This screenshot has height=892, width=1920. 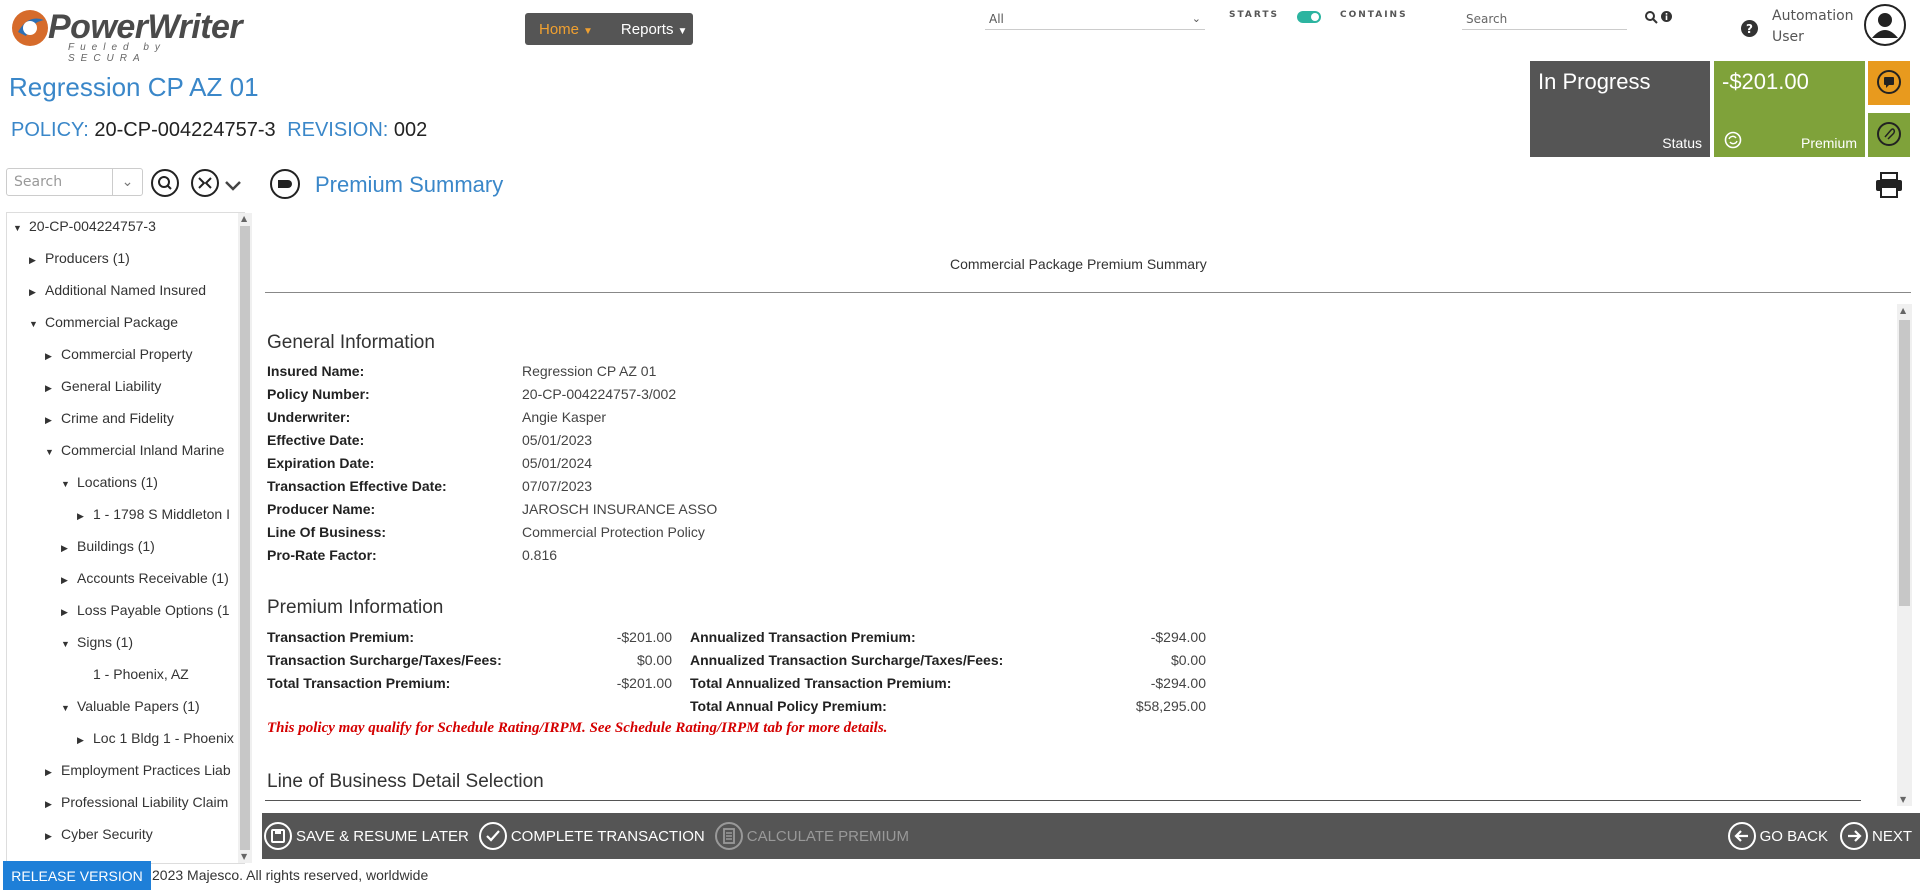 I want to click on info-value: 07/07/2023, so click(x=557, y=486).